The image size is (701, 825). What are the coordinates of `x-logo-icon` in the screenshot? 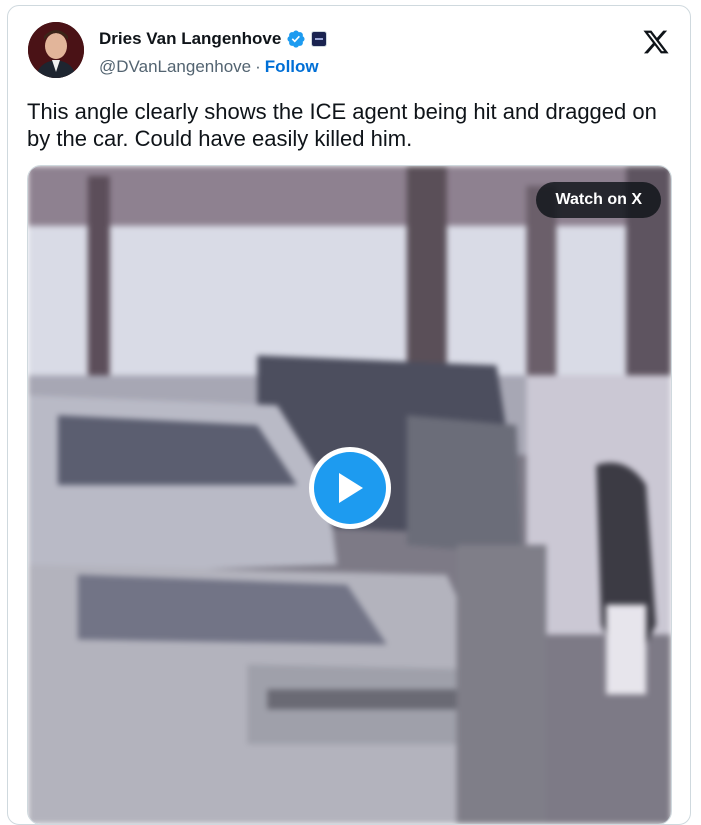 It's located at (656, 42).